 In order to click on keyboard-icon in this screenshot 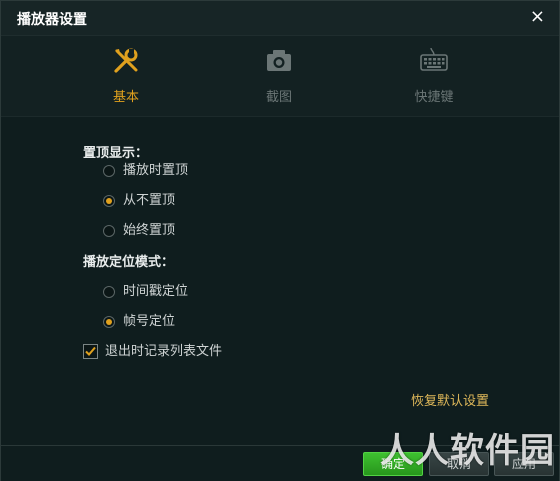, I will do `click(434, 59)`.